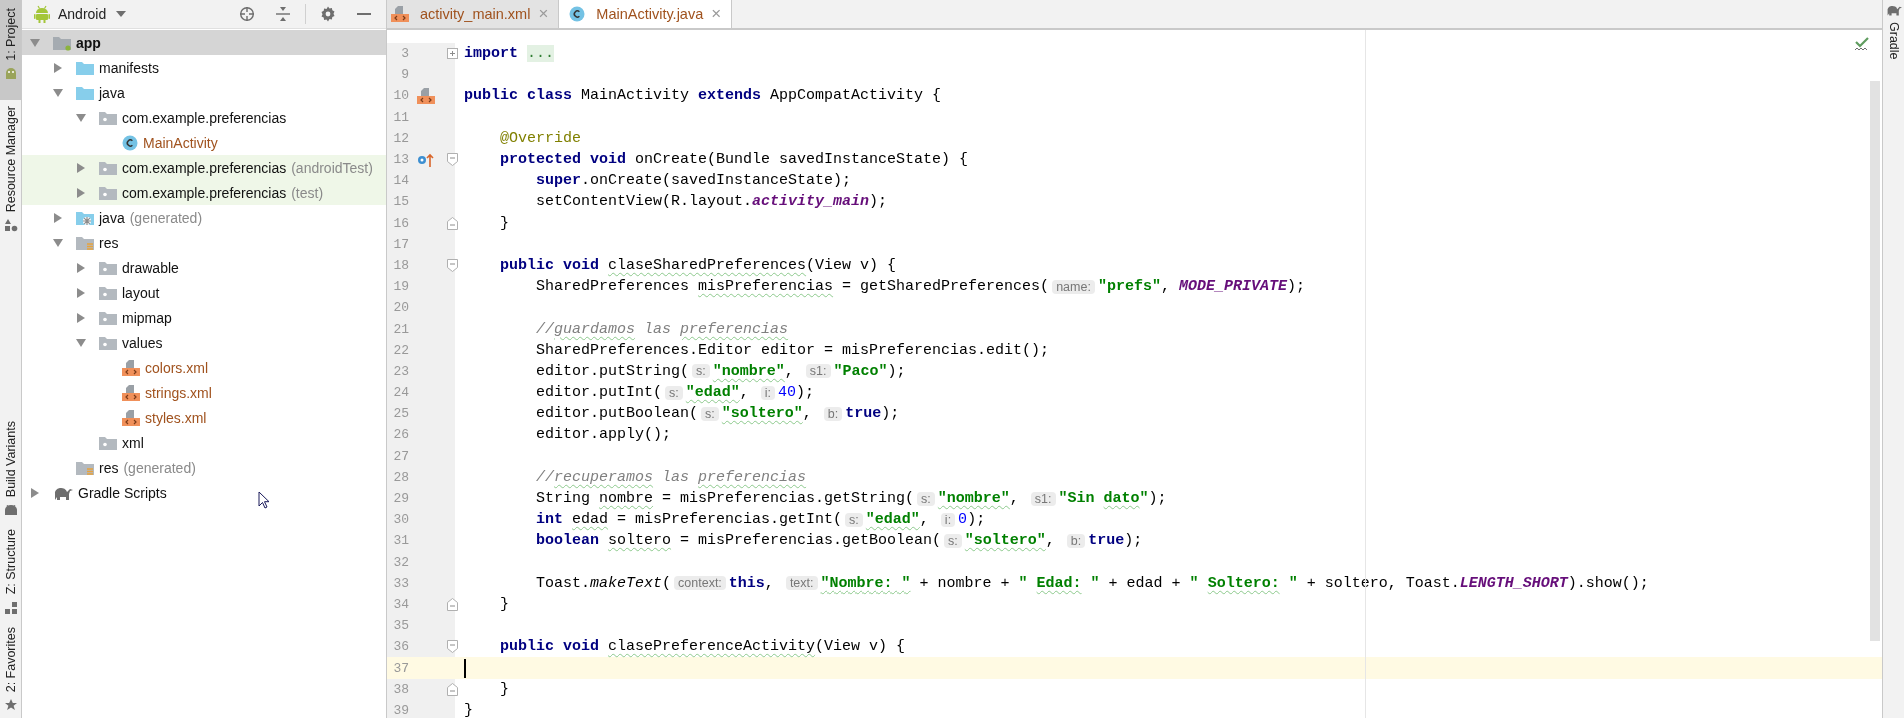 This screenshot has height=718, width=1904. I want to click on parameter-hint: text:, so click(801, 583).